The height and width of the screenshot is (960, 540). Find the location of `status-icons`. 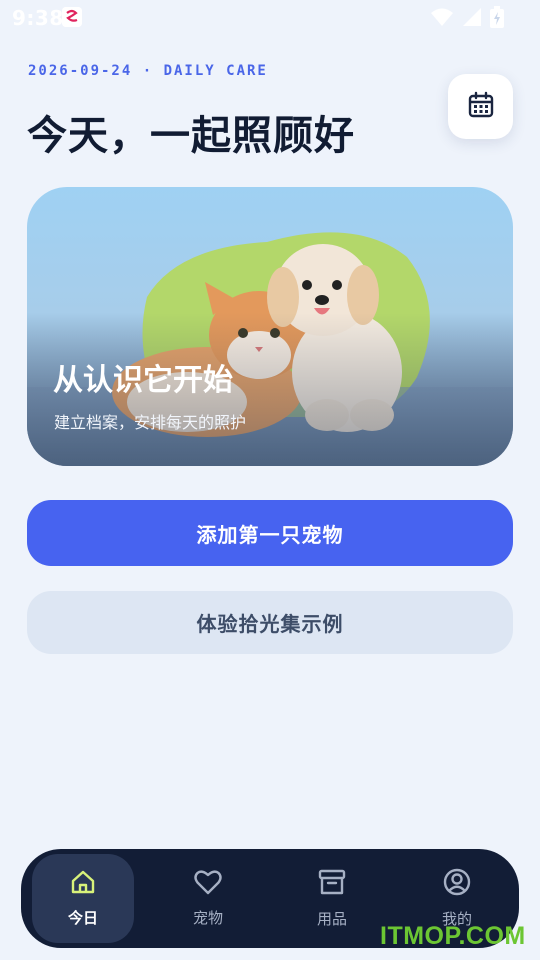

status-icons is located at coordinates (467, 19).